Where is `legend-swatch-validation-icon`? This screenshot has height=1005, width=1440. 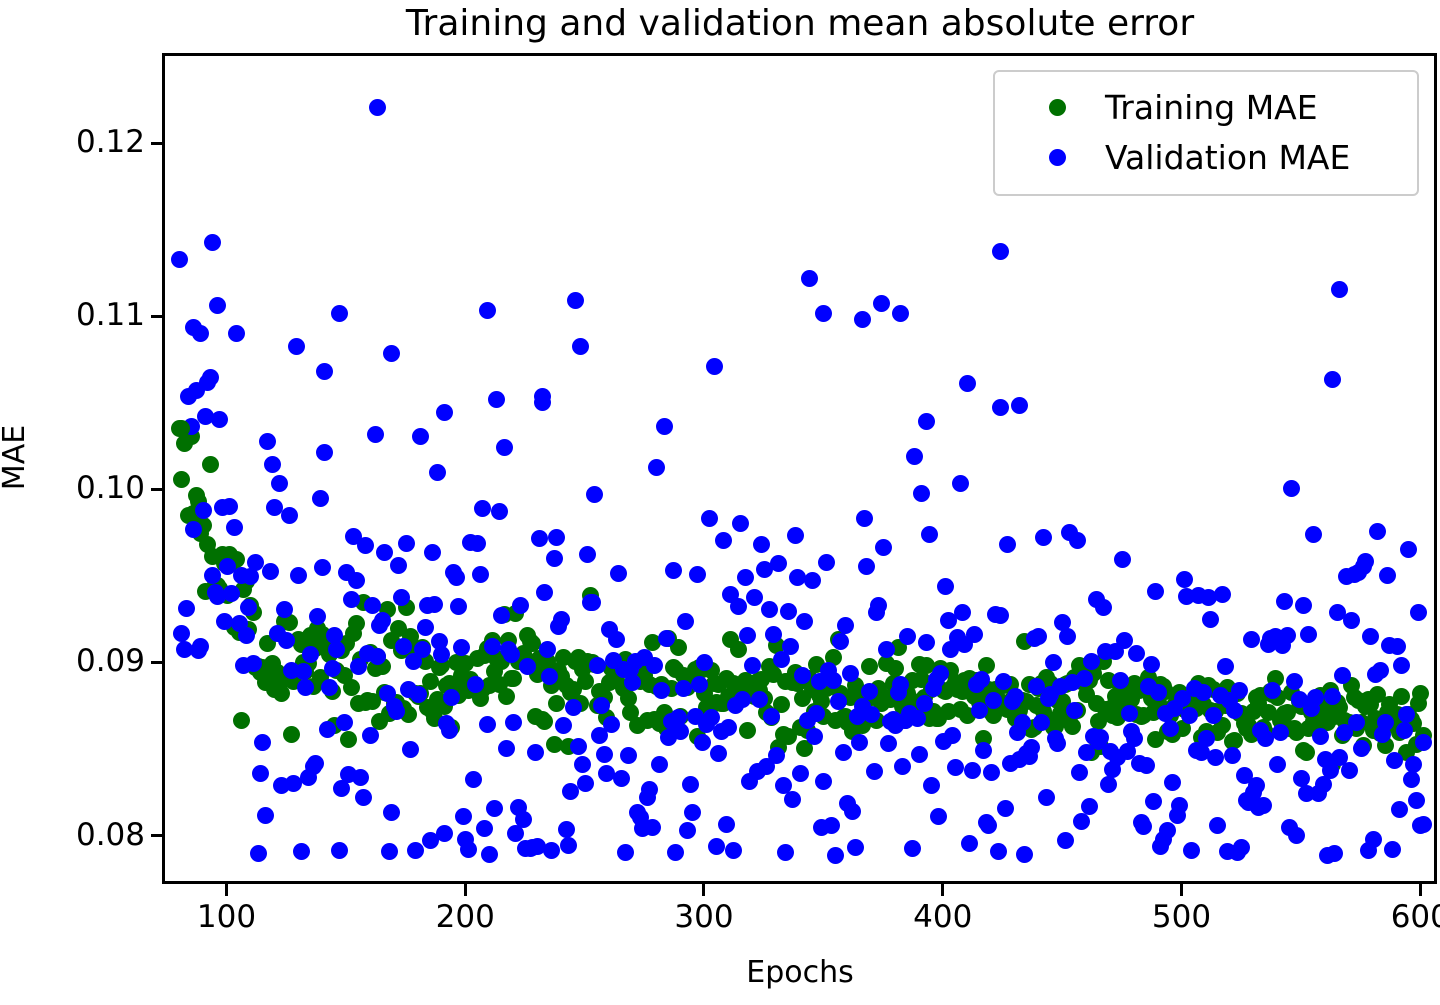 legend-swatch-validation-icon is located at coordinates (1057, 157).